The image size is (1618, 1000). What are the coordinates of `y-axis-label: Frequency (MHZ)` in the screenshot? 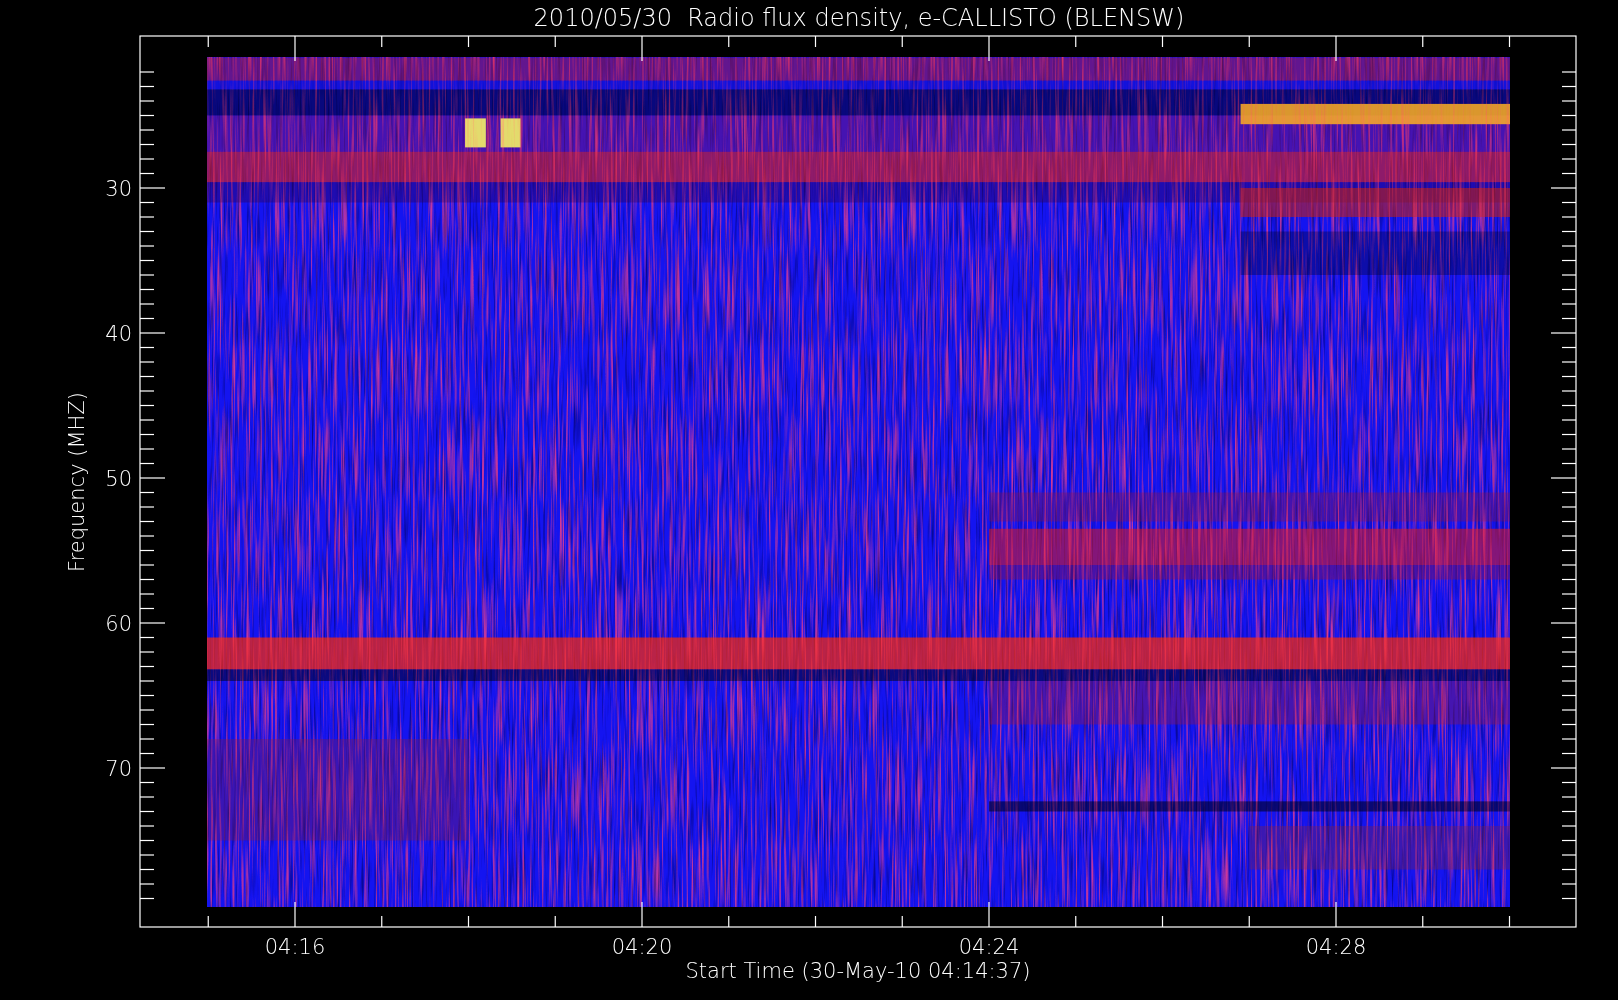 It's located at (77, 482).